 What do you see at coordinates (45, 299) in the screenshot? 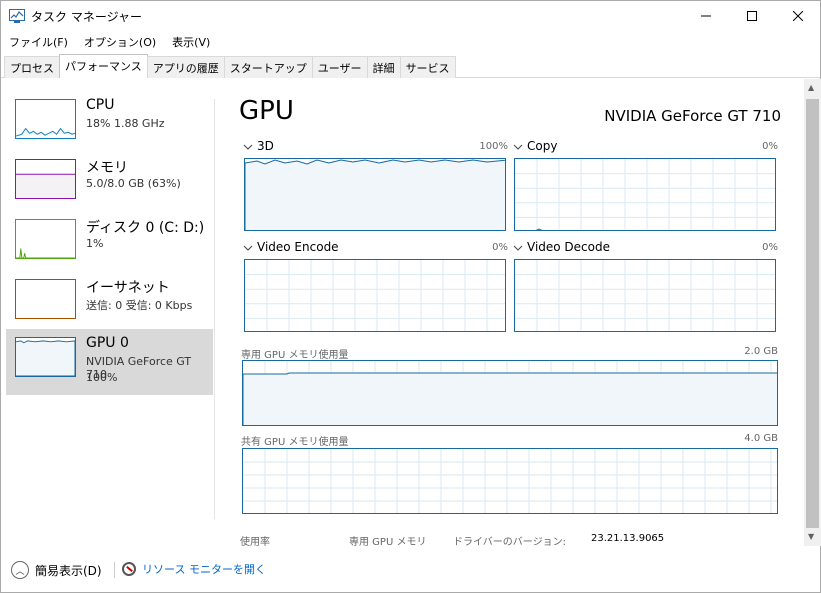
I see `ethernet-thumbnail-graph` at bounding box center [45, 299].